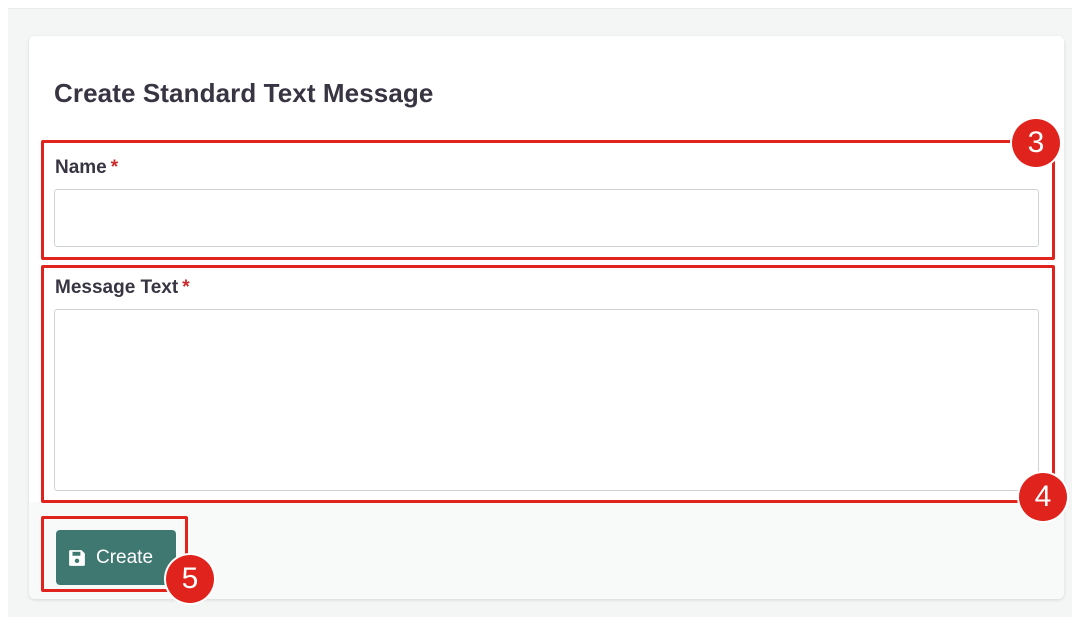  I want to click on name-label: Name *, so click(86, 168).